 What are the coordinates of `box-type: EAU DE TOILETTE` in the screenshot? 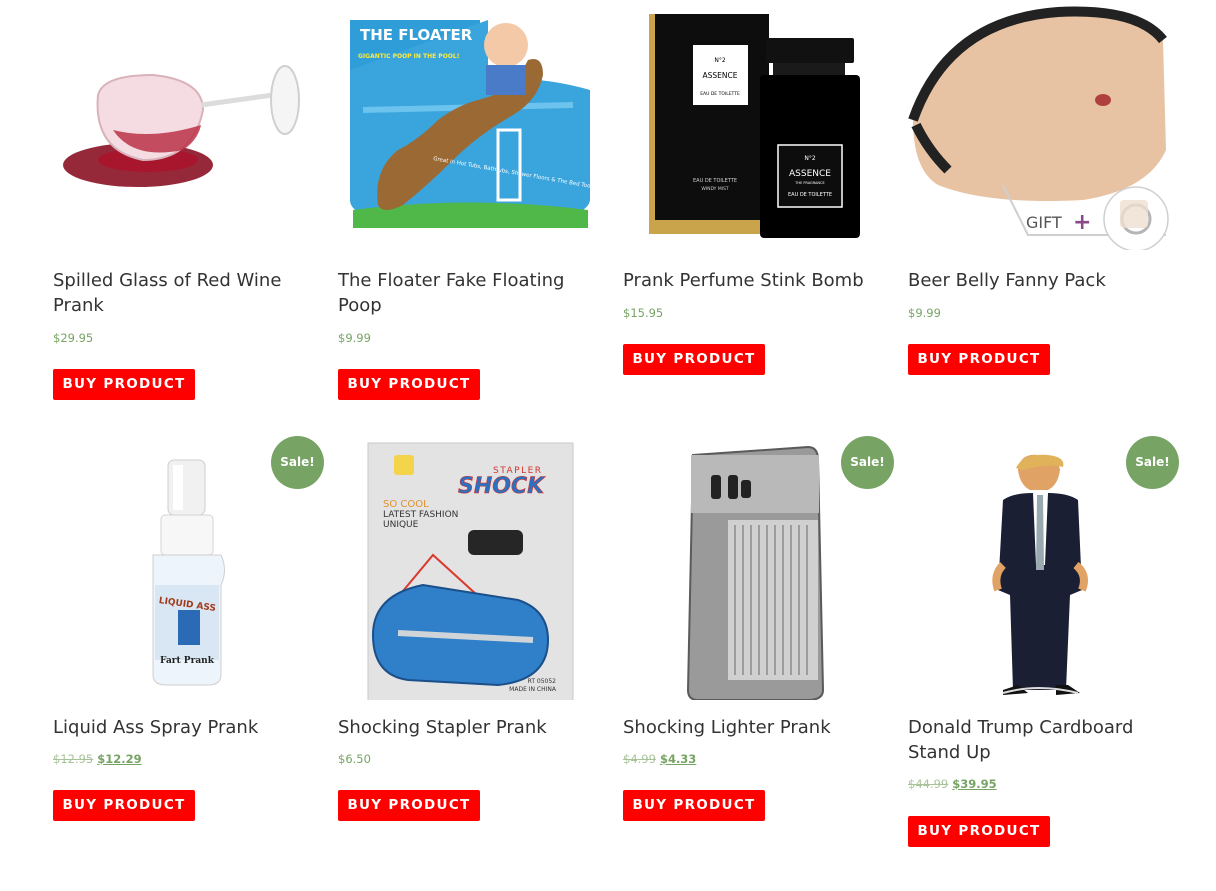 It's located at (720, 94).